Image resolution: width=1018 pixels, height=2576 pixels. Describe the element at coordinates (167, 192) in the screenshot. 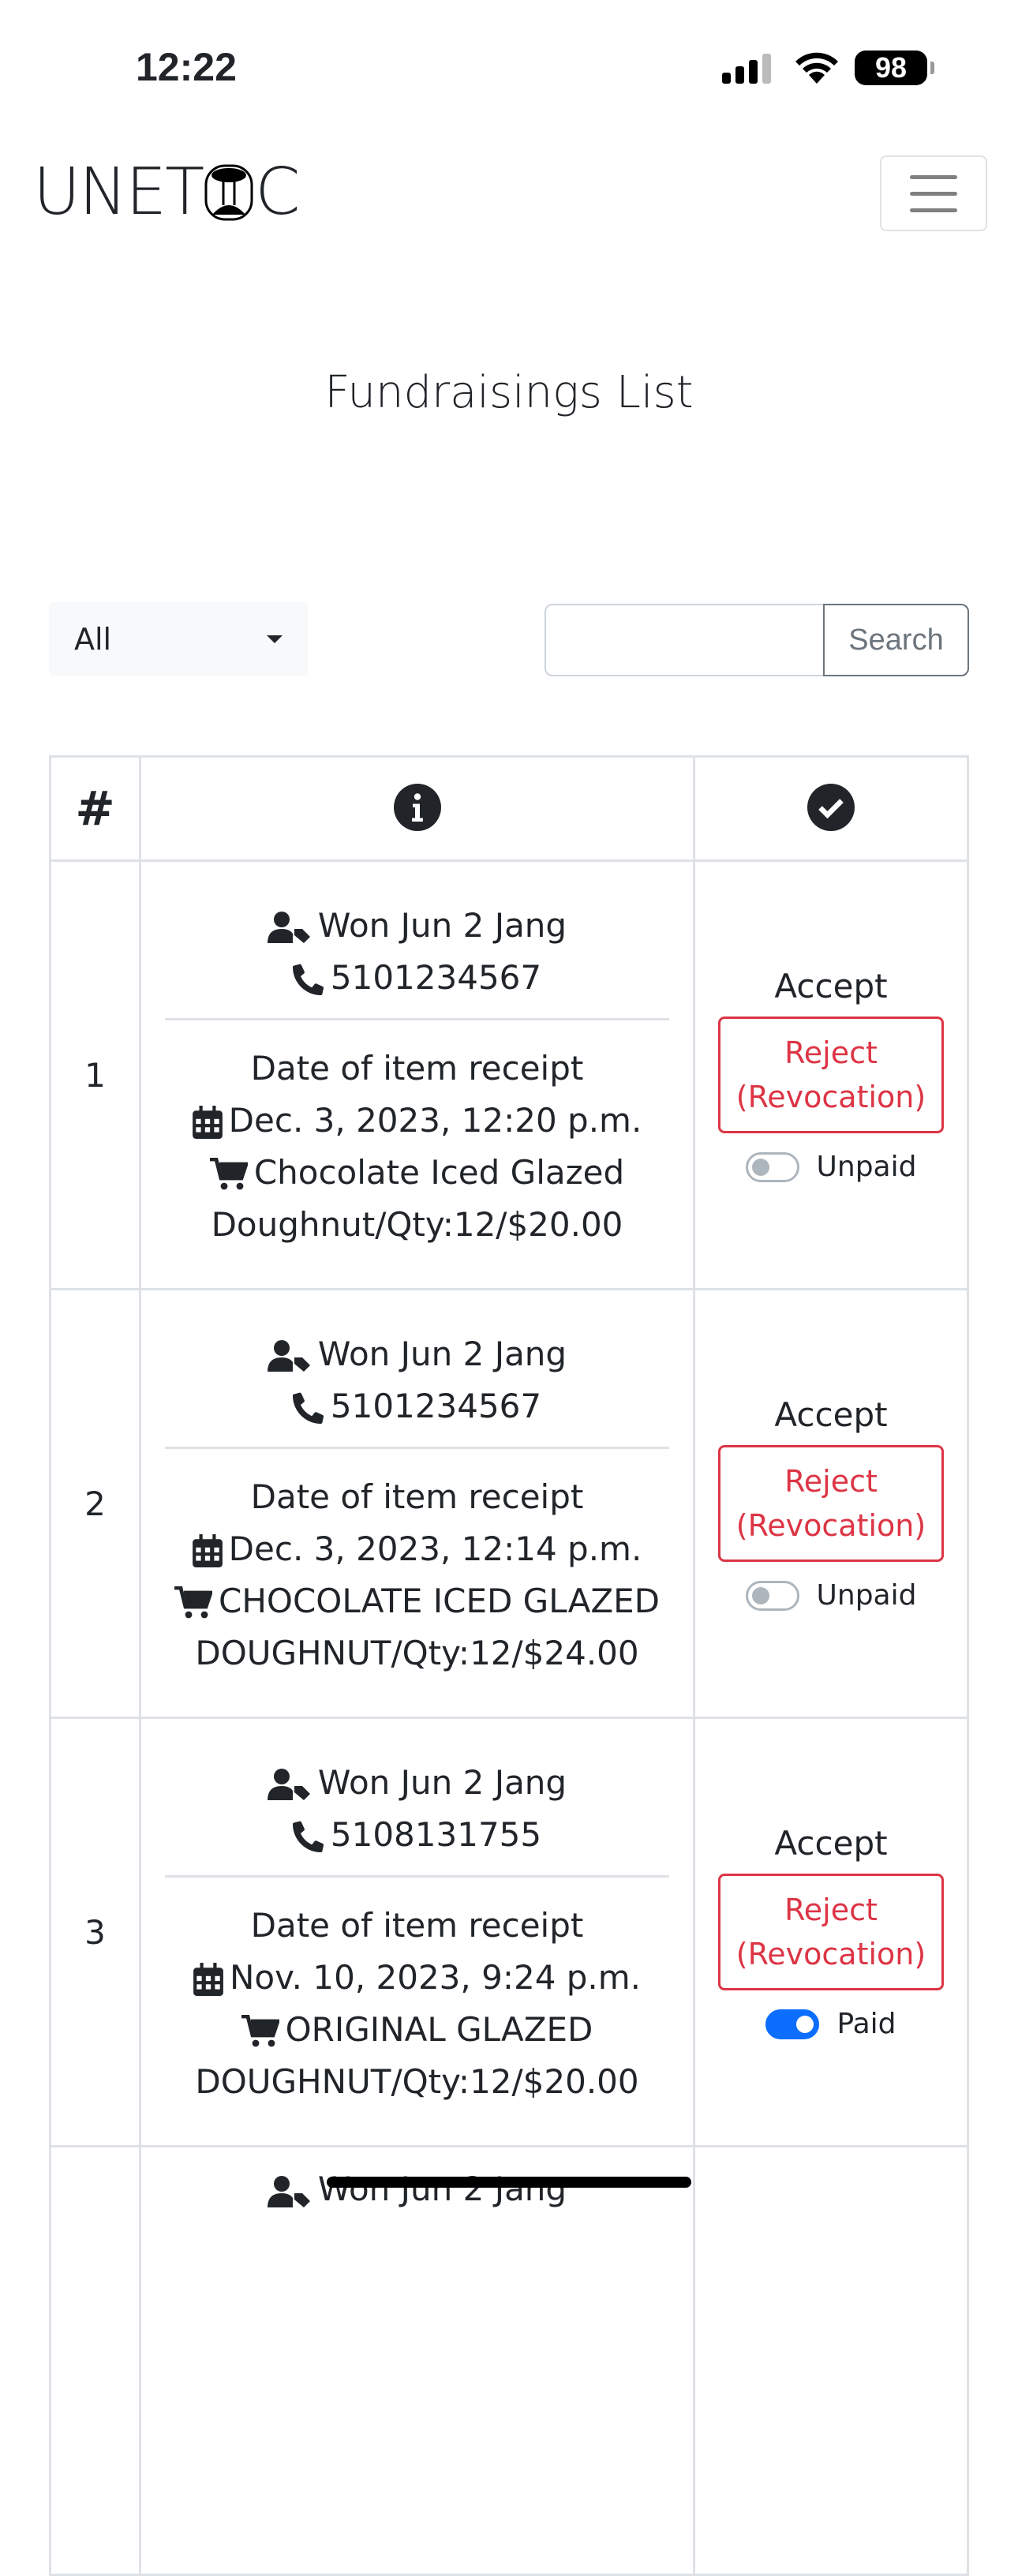

I see `logo: UNET C` at that location.